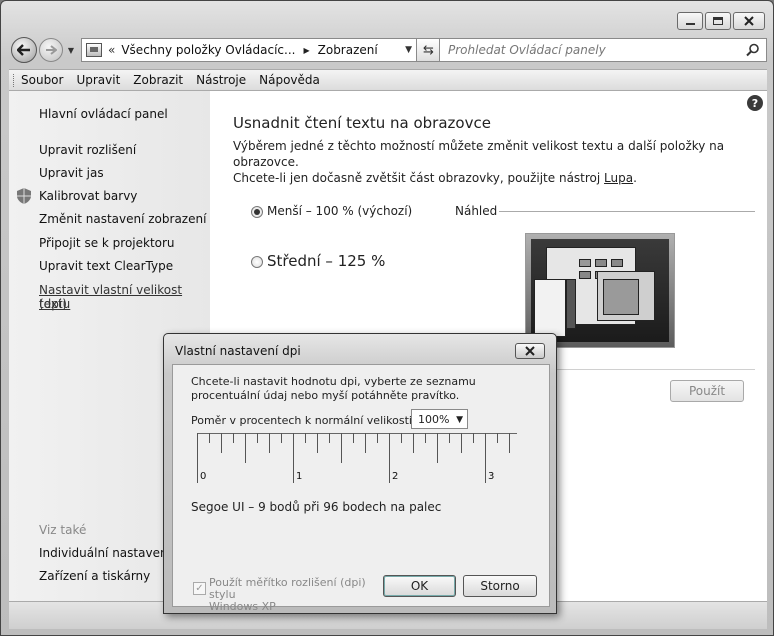 Image resolution: width=774 pixels, height=636 pixels. Describe the element at coordinates (755, 103) in the screenshot. I see `help-icon: ?` at that location.